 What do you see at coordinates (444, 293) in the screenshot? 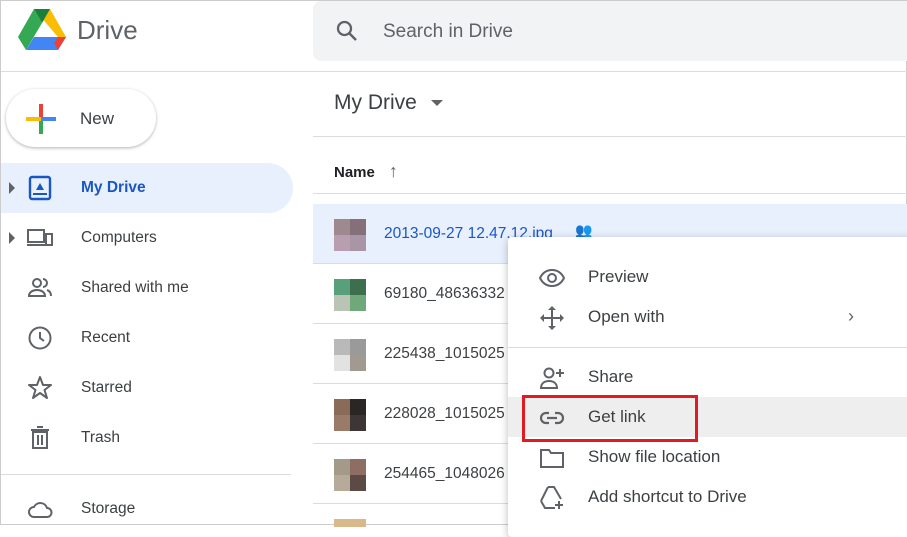
I see `file-name: 69180_48636332` at bounding box center [444, 293].